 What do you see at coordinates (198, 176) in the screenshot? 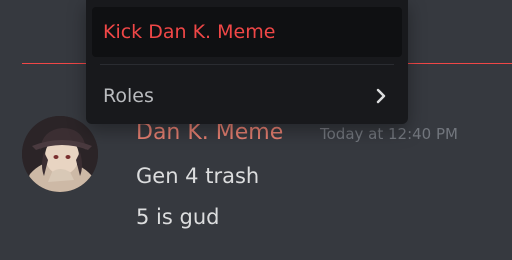
I see `message-text: Gen 4 trash` at bounding box center [198, 176].